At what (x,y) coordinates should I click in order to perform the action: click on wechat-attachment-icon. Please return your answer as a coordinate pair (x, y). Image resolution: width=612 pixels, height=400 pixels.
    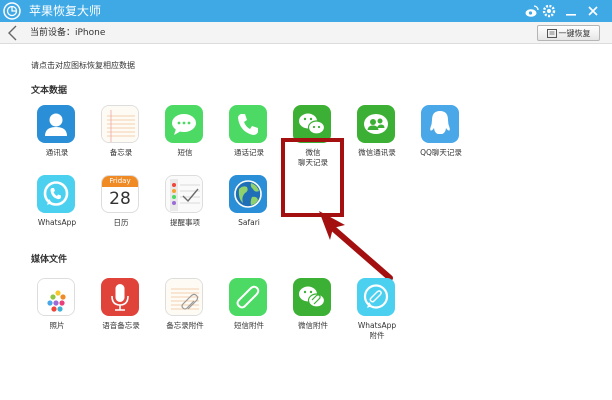
    Looking at the image, I should click on (312, 297).